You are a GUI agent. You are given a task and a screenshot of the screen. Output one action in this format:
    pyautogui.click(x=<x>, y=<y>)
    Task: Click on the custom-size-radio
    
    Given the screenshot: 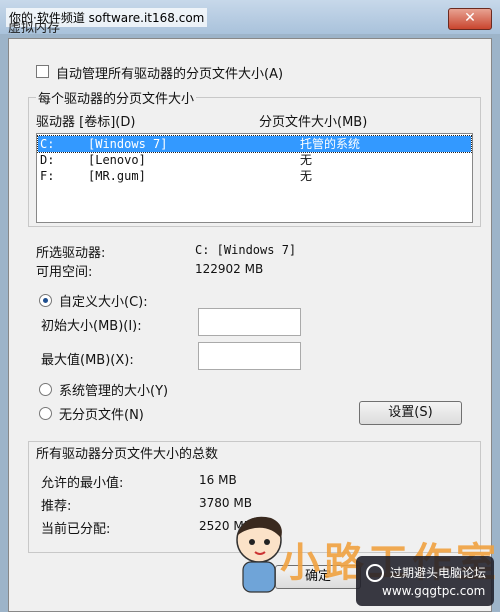 What is the action you would take?
    pyautogui.click(x=45, y=300)
    